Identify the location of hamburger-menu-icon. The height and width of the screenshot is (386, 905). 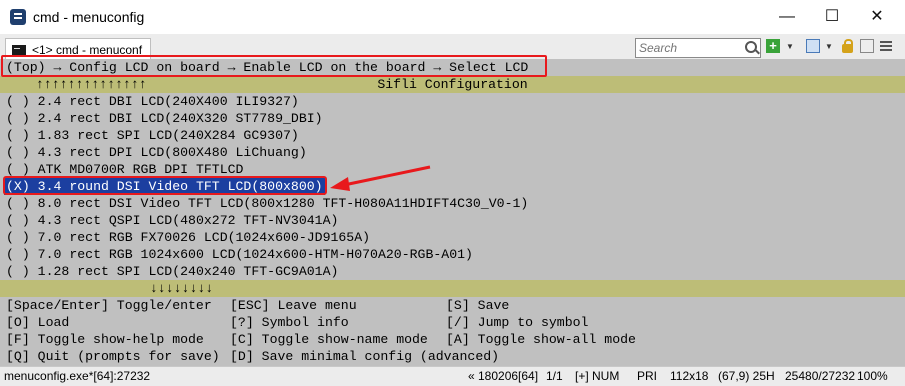
(886, 45).